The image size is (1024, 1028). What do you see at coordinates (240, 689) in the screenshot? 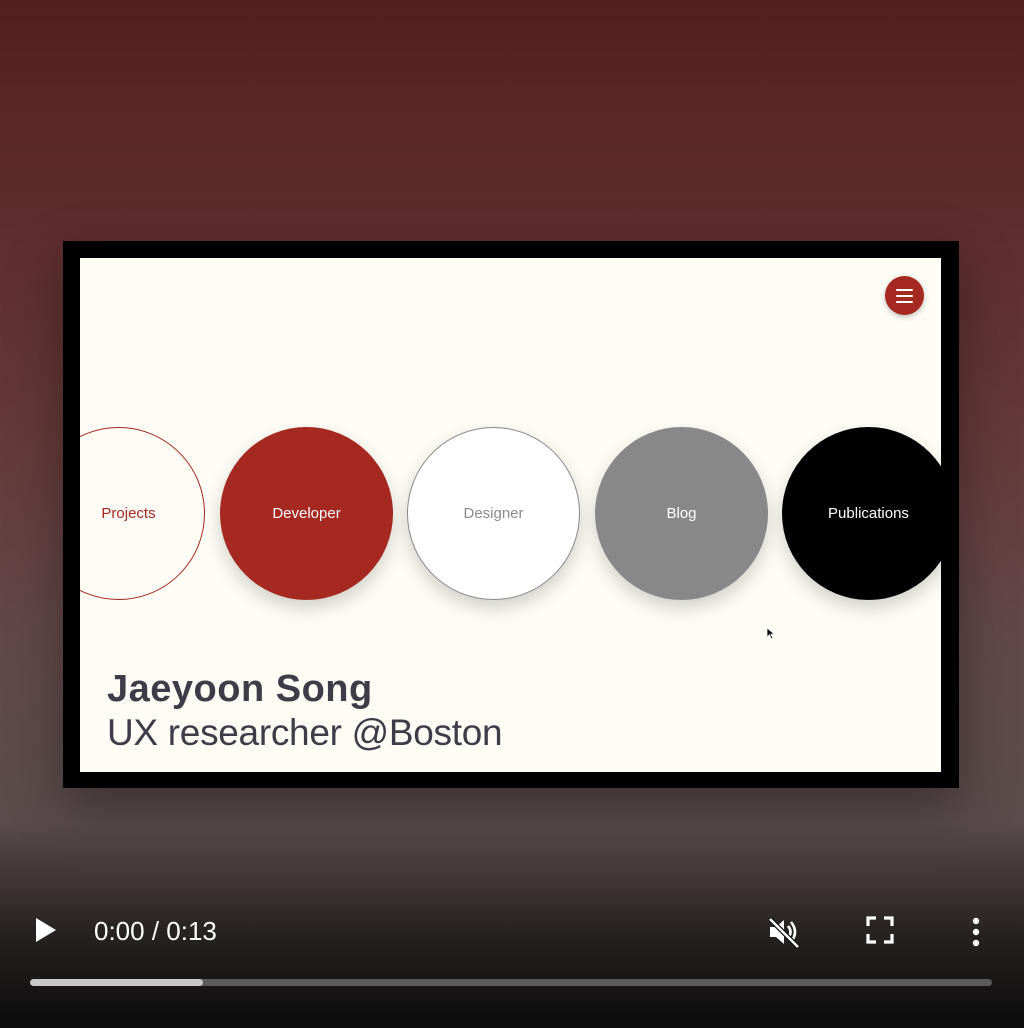
I see `person-name: Jaeyoon Song` at bounding box center [240, 689].